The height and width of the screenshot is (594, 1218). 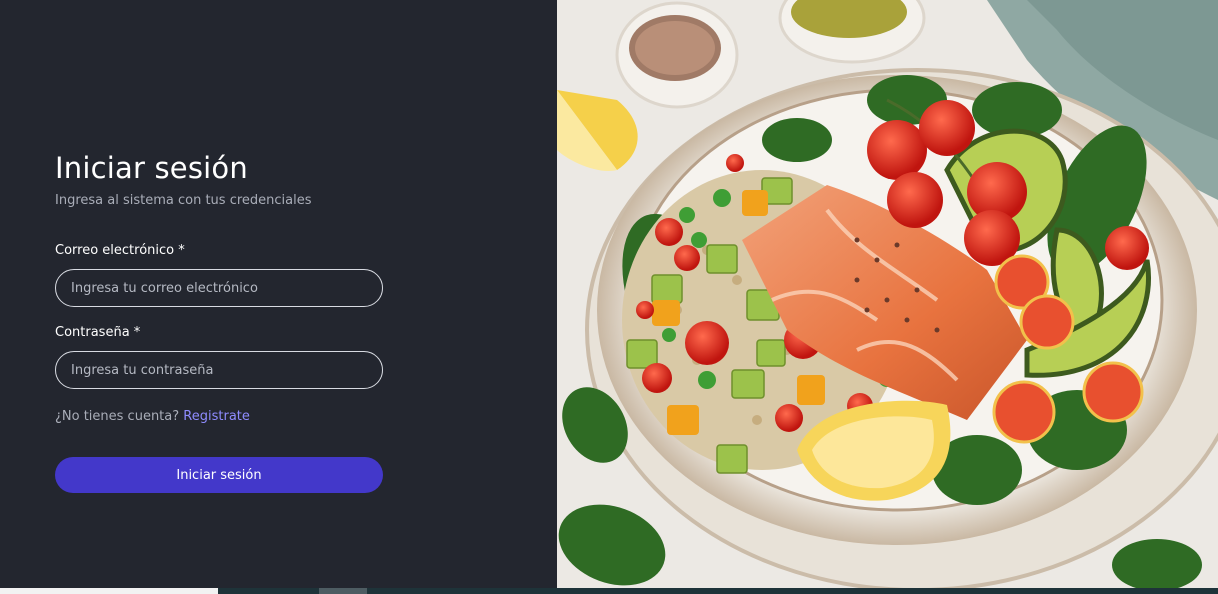 What do you see at coordinates (609, 591) in the screenshot?
I see `taskbar-strip` at bounding box center [609, 591].